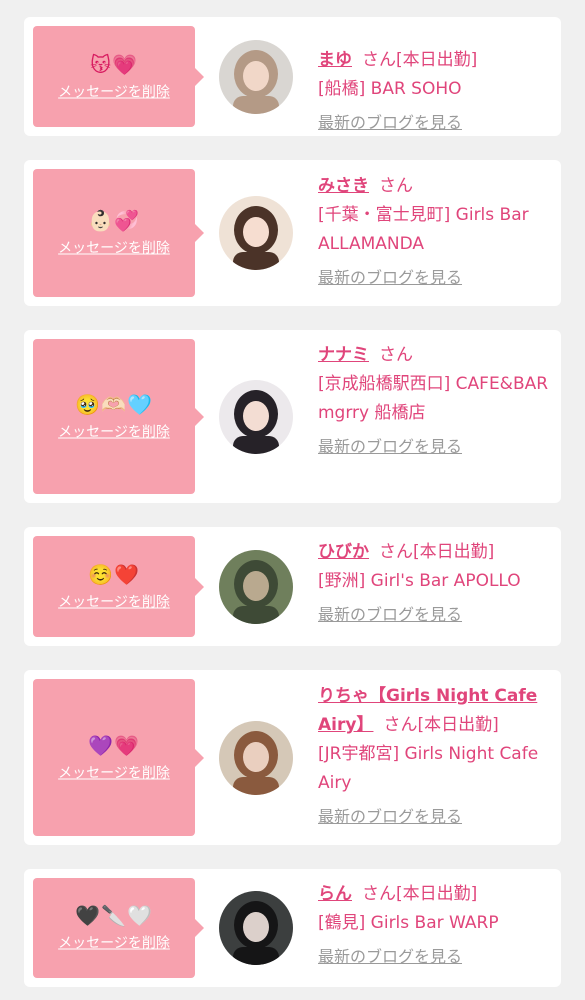 The image size is (585, 1000). Describe the element at coordinates (390, 89) in the screenshot. I see `shop-name: [船橋] BAR SOHO` at that location.